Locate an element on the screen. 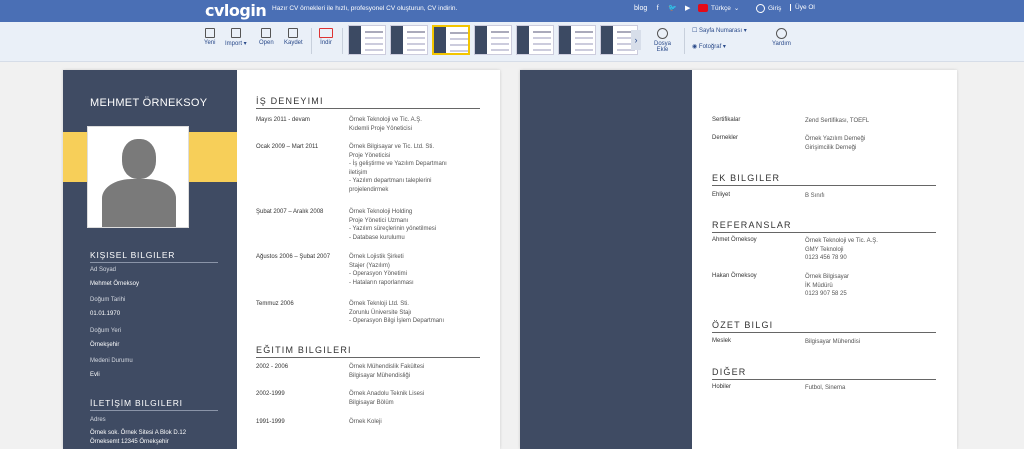  folder-icon is located at coordinates (266, 33).